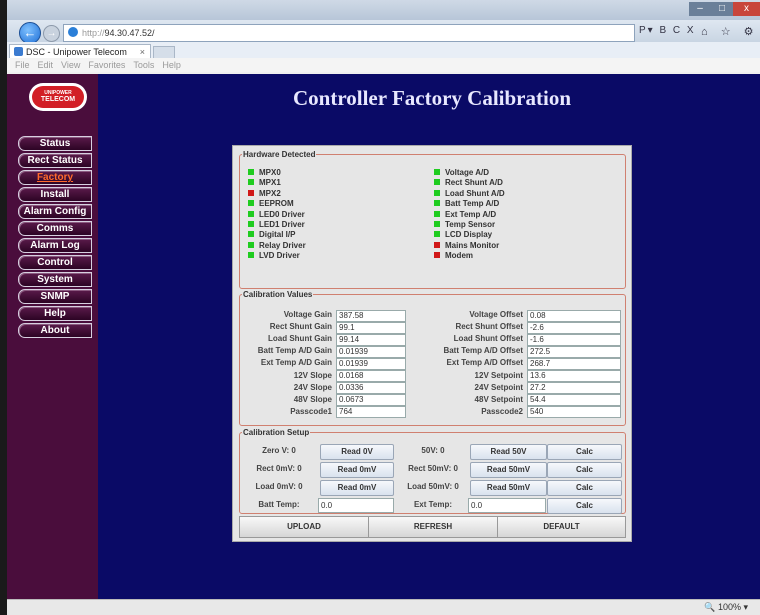  I want to click on calibration-value-field: -1.6, so click(574, 339).